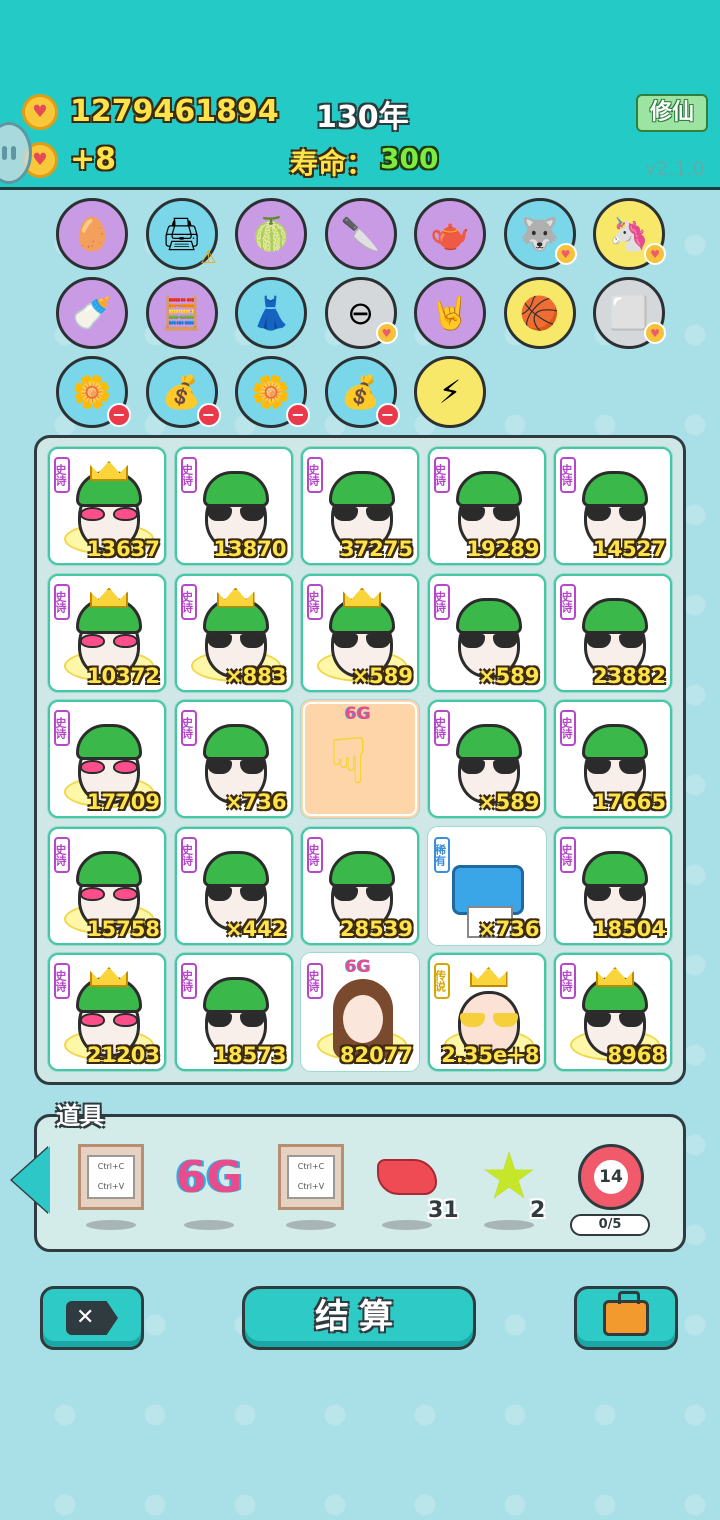 The width and height of the screenshot is (720, 1520). Describe the element at coordinates (271, 313) in the screenshot. I see `skirt-icon: 👗` at that location.